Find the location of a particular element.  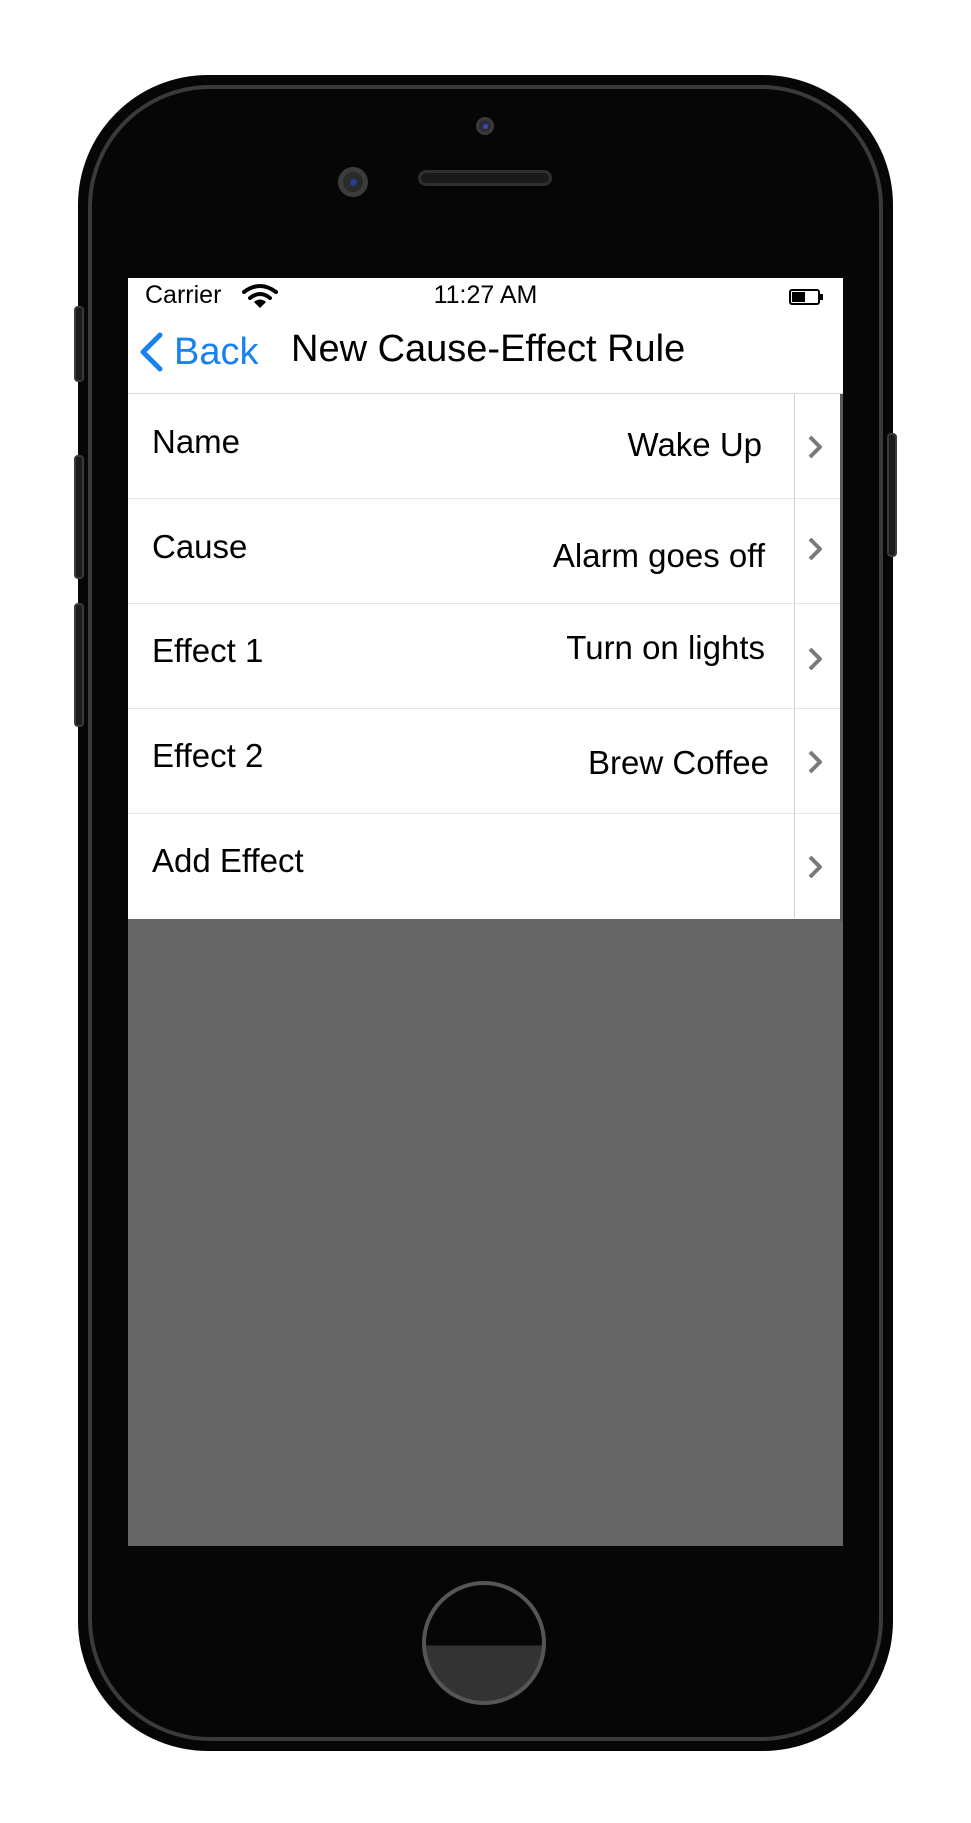

row-label: Effect 2 is located at coordinates (208, 755).